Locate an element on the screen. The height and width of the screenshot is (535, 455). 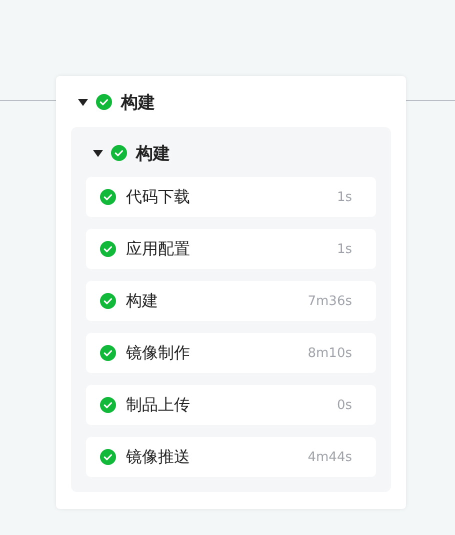
step-row: 应用配置 1s is located at coordinates (231, 249).